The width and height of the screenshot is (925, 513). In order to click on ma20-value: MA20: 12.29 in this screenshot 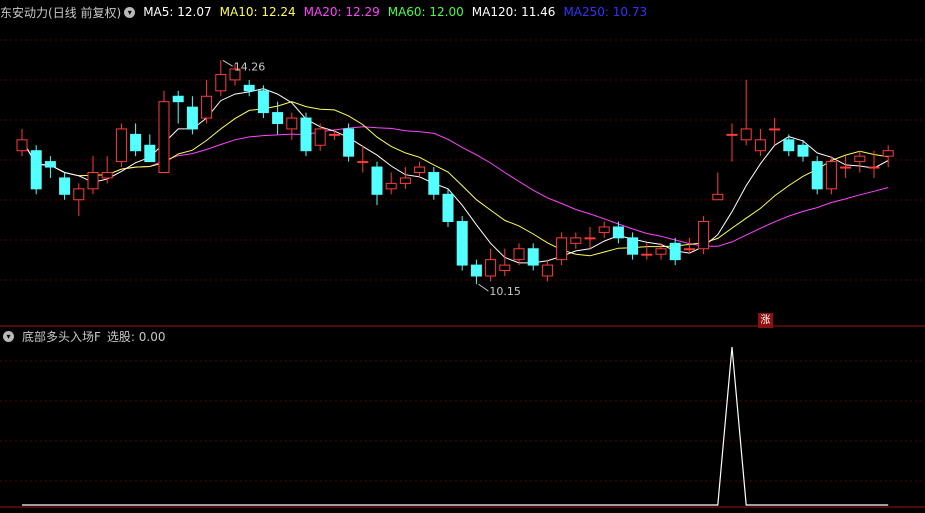, I will do `click(341, 12)`.